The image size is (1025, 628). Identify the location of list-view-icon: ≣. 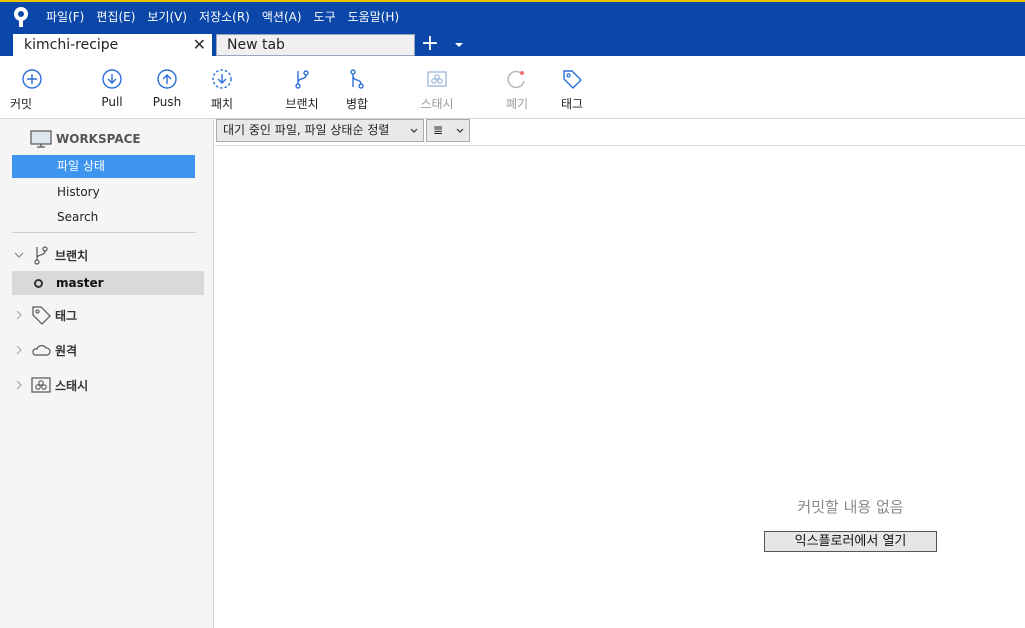
(438, 130).